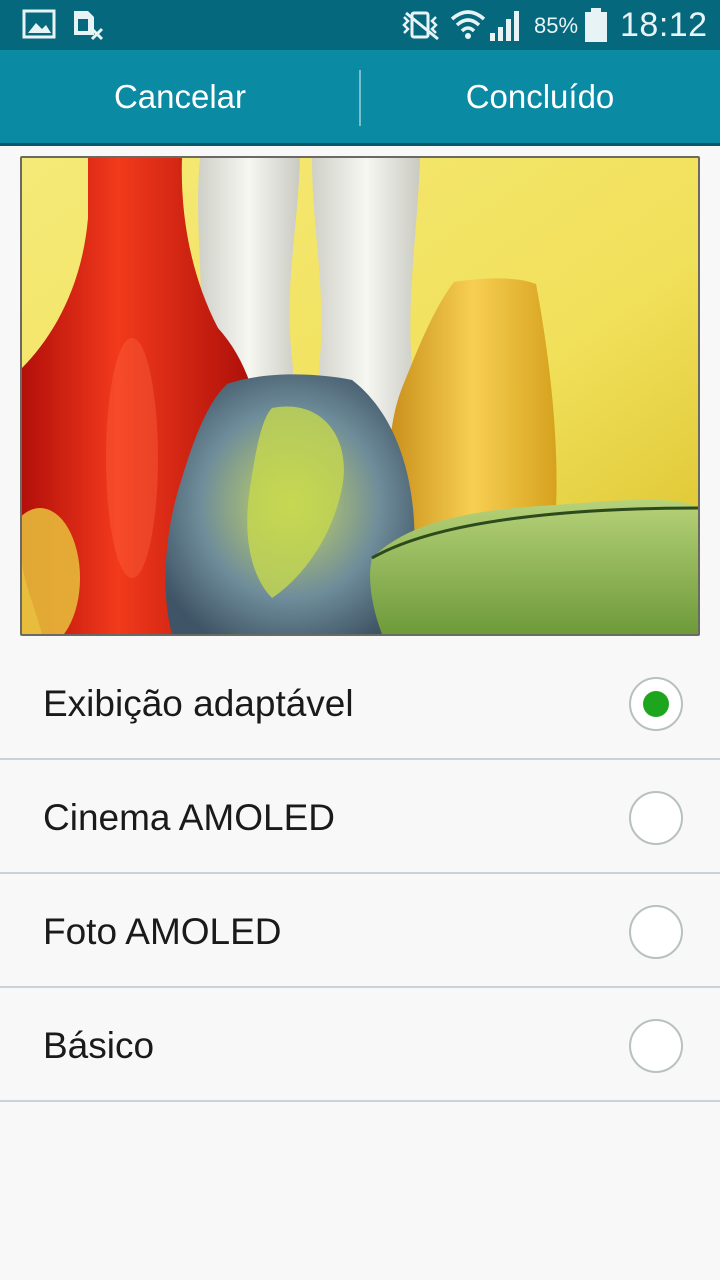 This screenshot has width=720, height=1280. What do you see at coordinates (189, 817) in the screenshot?
I see `option-label: Cinema AMOLED` at bounding box center [189, 817].